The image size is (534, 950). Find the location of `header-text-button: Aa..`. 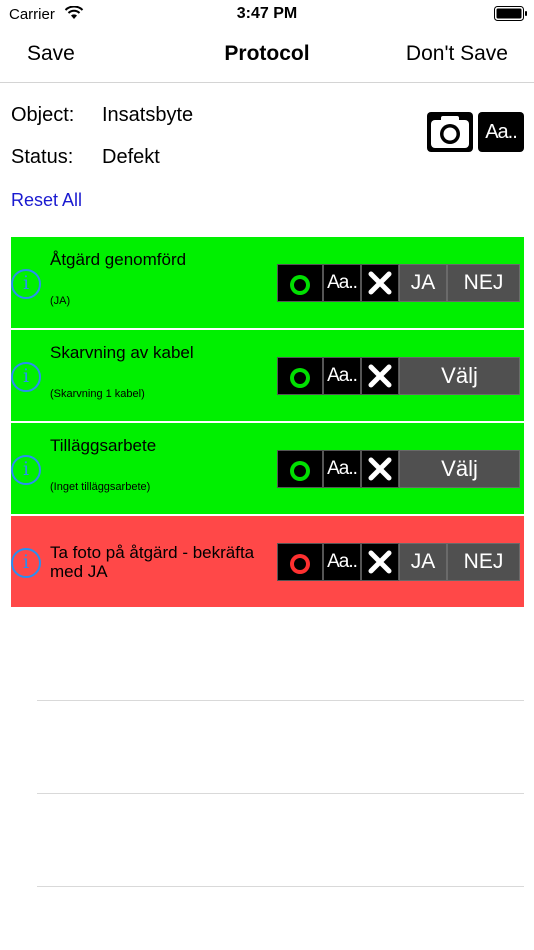

header-text-button: Aa.. is located at coordinates (501, 132).